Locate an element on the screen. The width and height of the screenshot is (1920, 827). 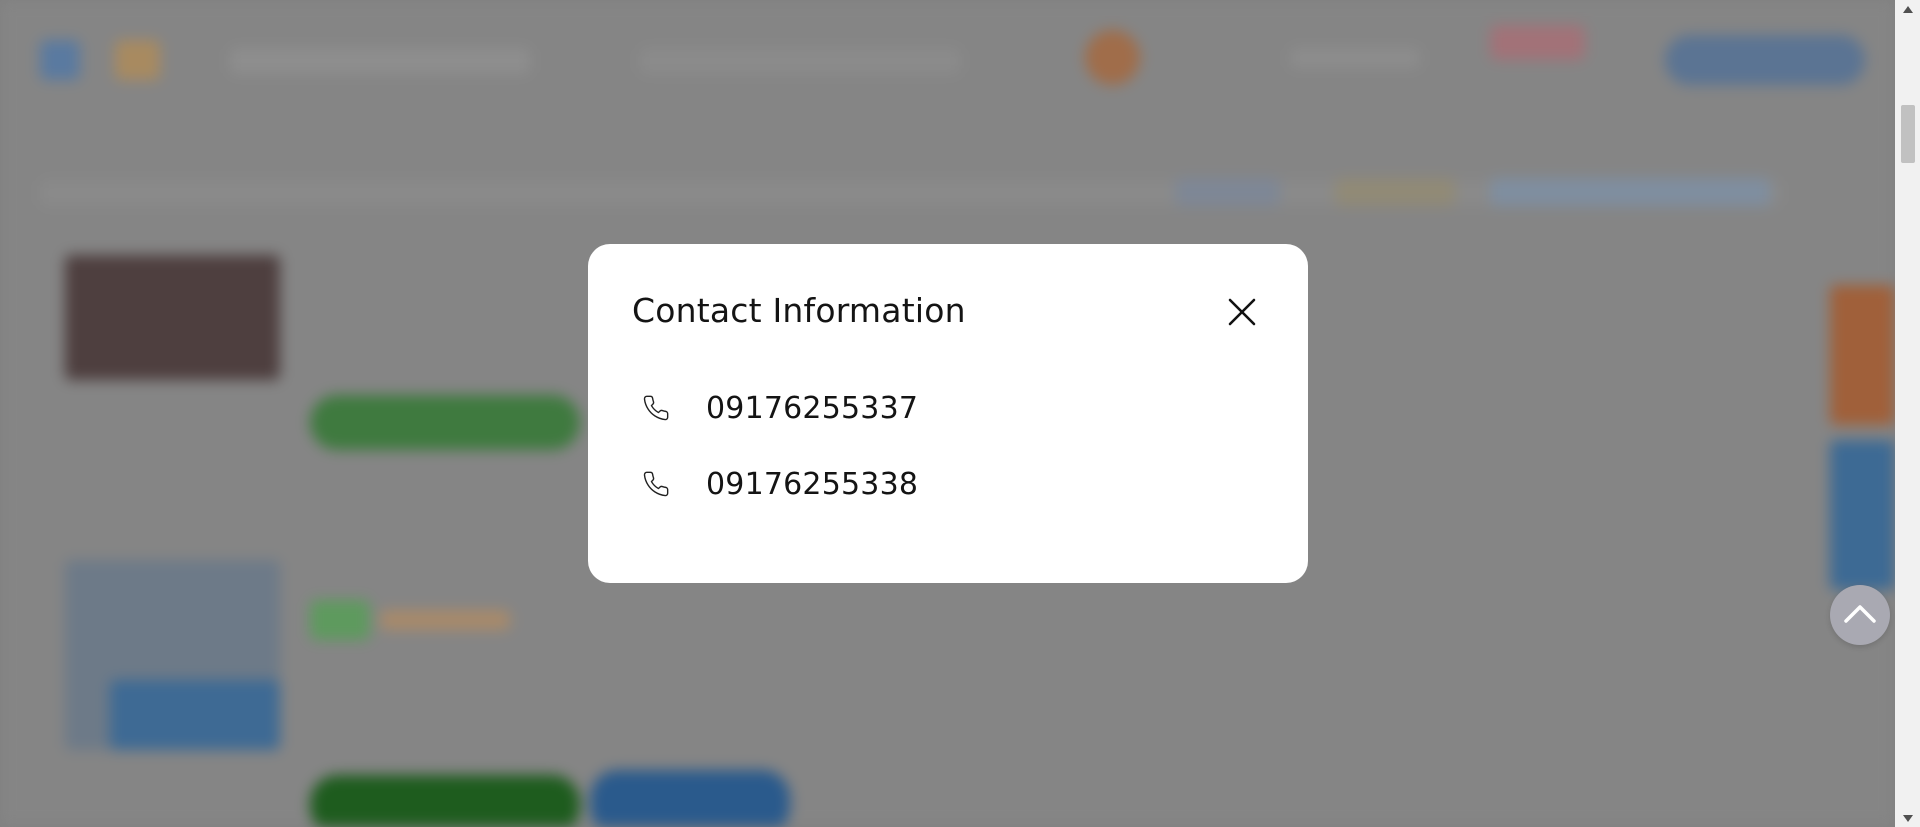
phone-row: 09176255338 is located at coordinates (779, 484).